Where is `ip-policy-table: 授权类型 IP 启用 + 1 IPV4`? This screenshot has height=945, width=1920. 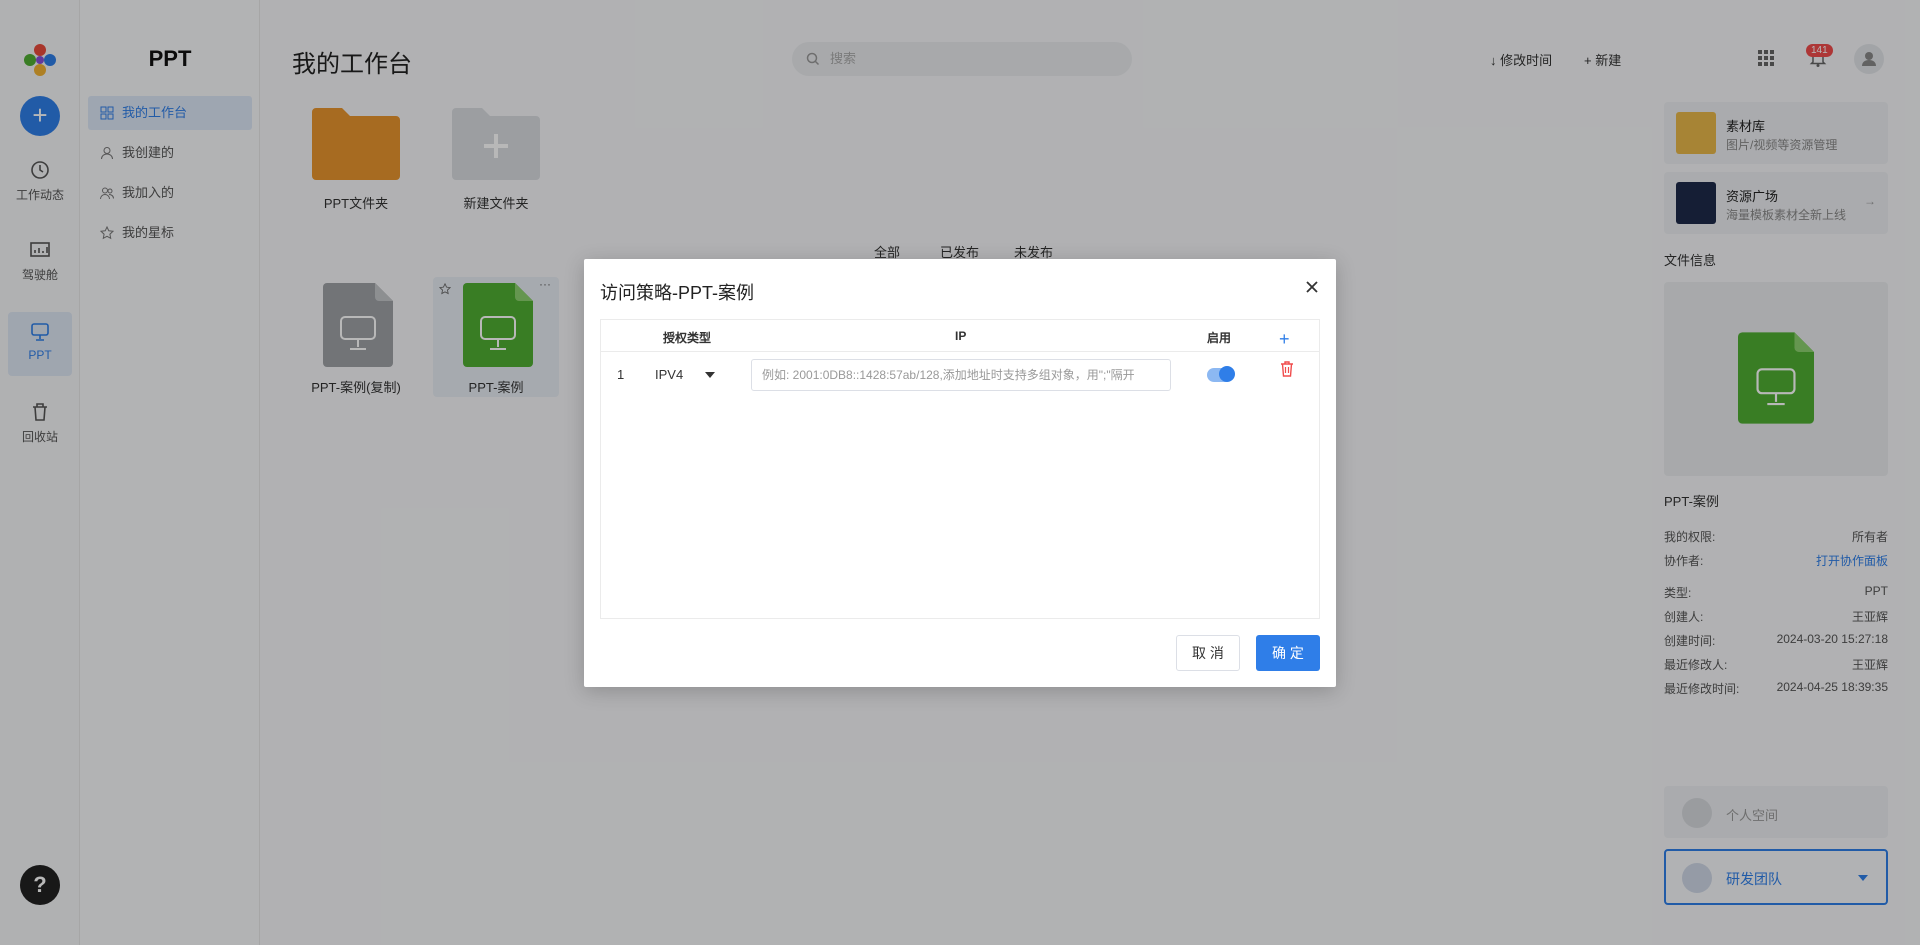 ip-policy-table: 授权类型 IP 启用 + 1 IPV4 is located at coordinates (960, 469).